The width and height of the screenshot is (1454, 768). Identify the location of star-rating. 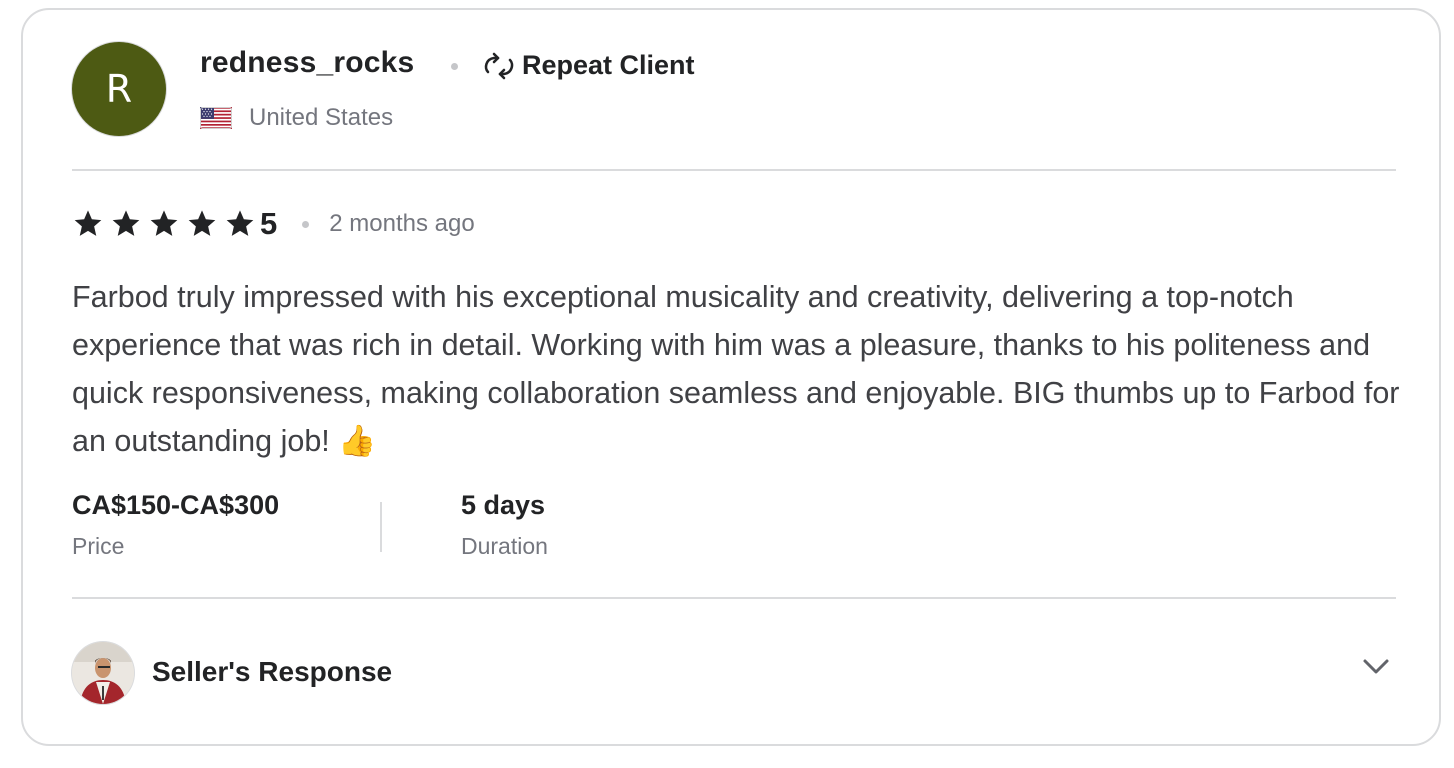
(167, 224).